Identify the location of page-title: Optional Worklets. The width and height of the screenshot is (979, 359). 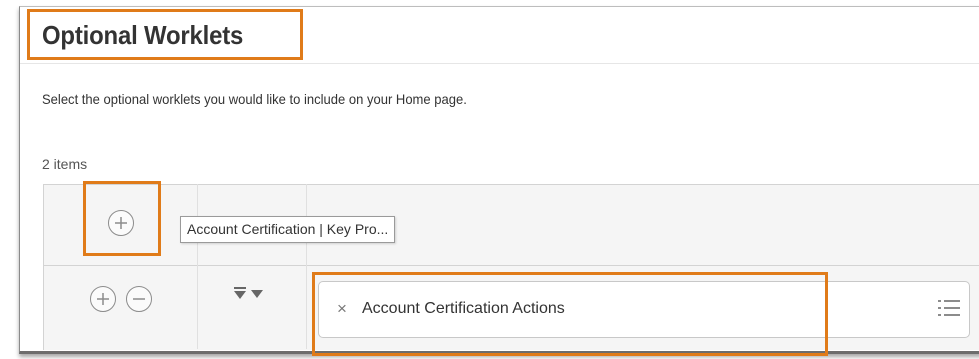
(143, 35).